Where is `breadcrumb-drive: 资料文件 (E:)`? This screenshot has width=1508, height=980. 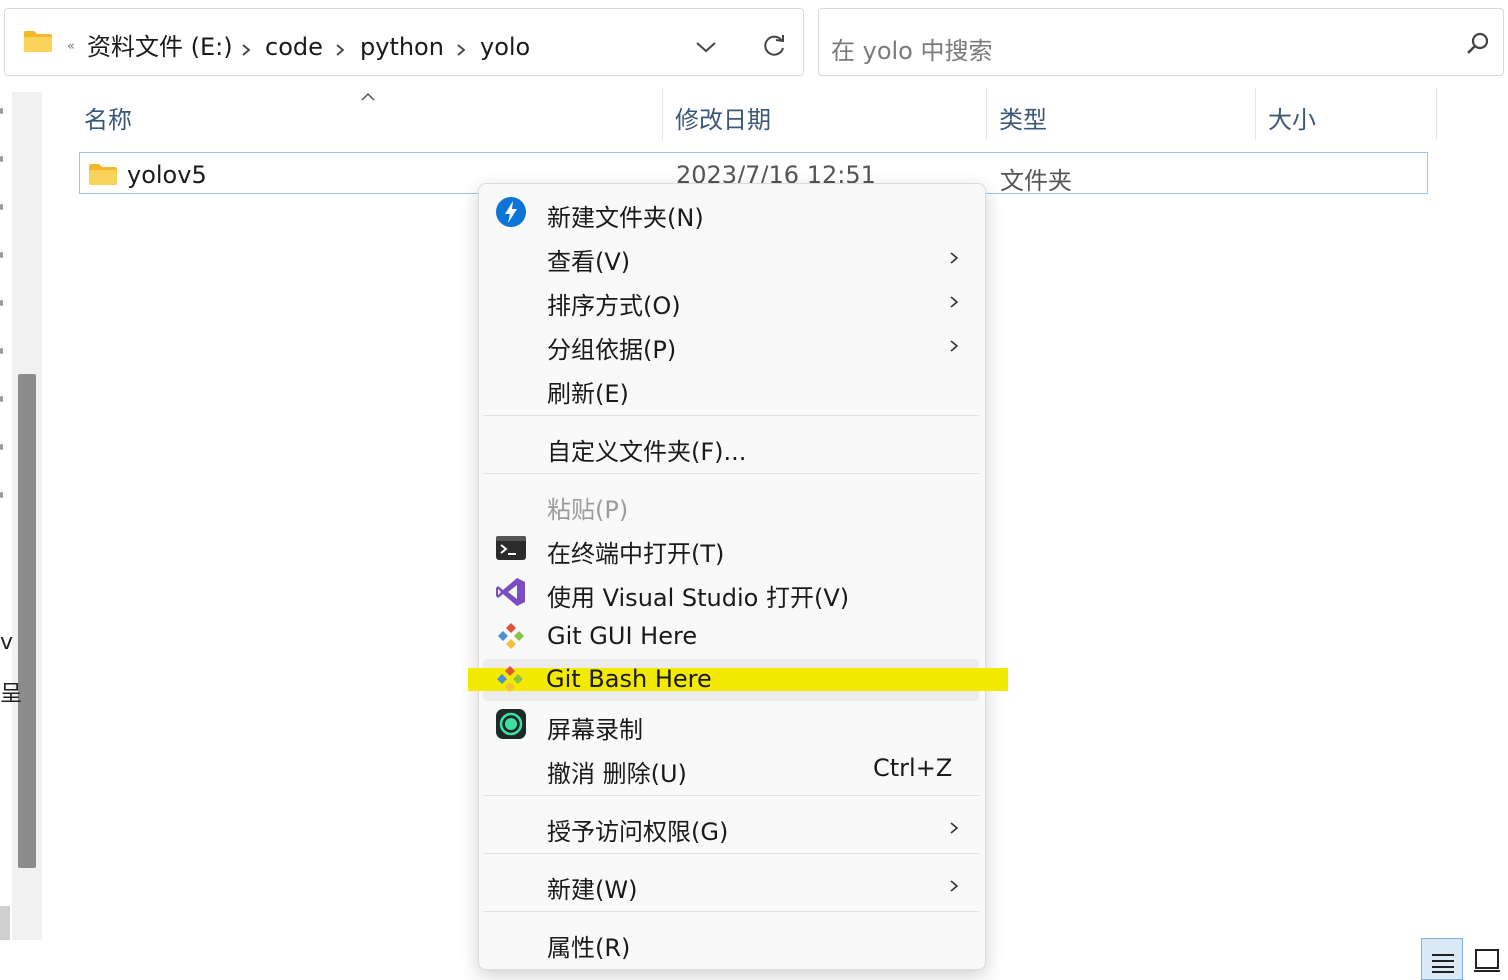
breadcrumb-drive: 资料文件 (E:) is located at coordinates (160, 47).